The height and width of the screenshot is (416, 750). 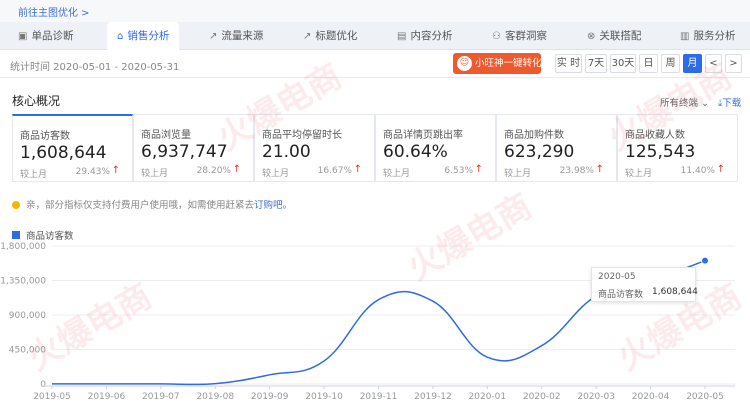 What do you see at coordinates (143, 36) in the screenshot?
I see `tab-sales-analysis: ⌂ 销售分析` at bounding box center [143, 36].